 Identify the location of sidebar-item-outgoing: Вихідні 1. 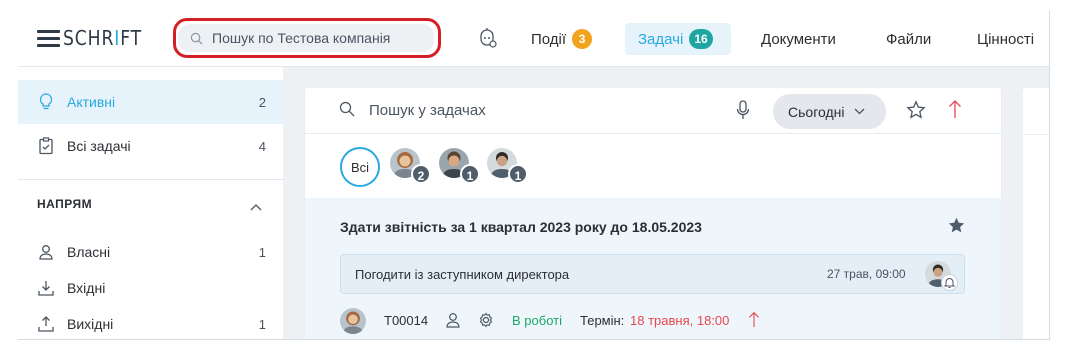
(150, 323).